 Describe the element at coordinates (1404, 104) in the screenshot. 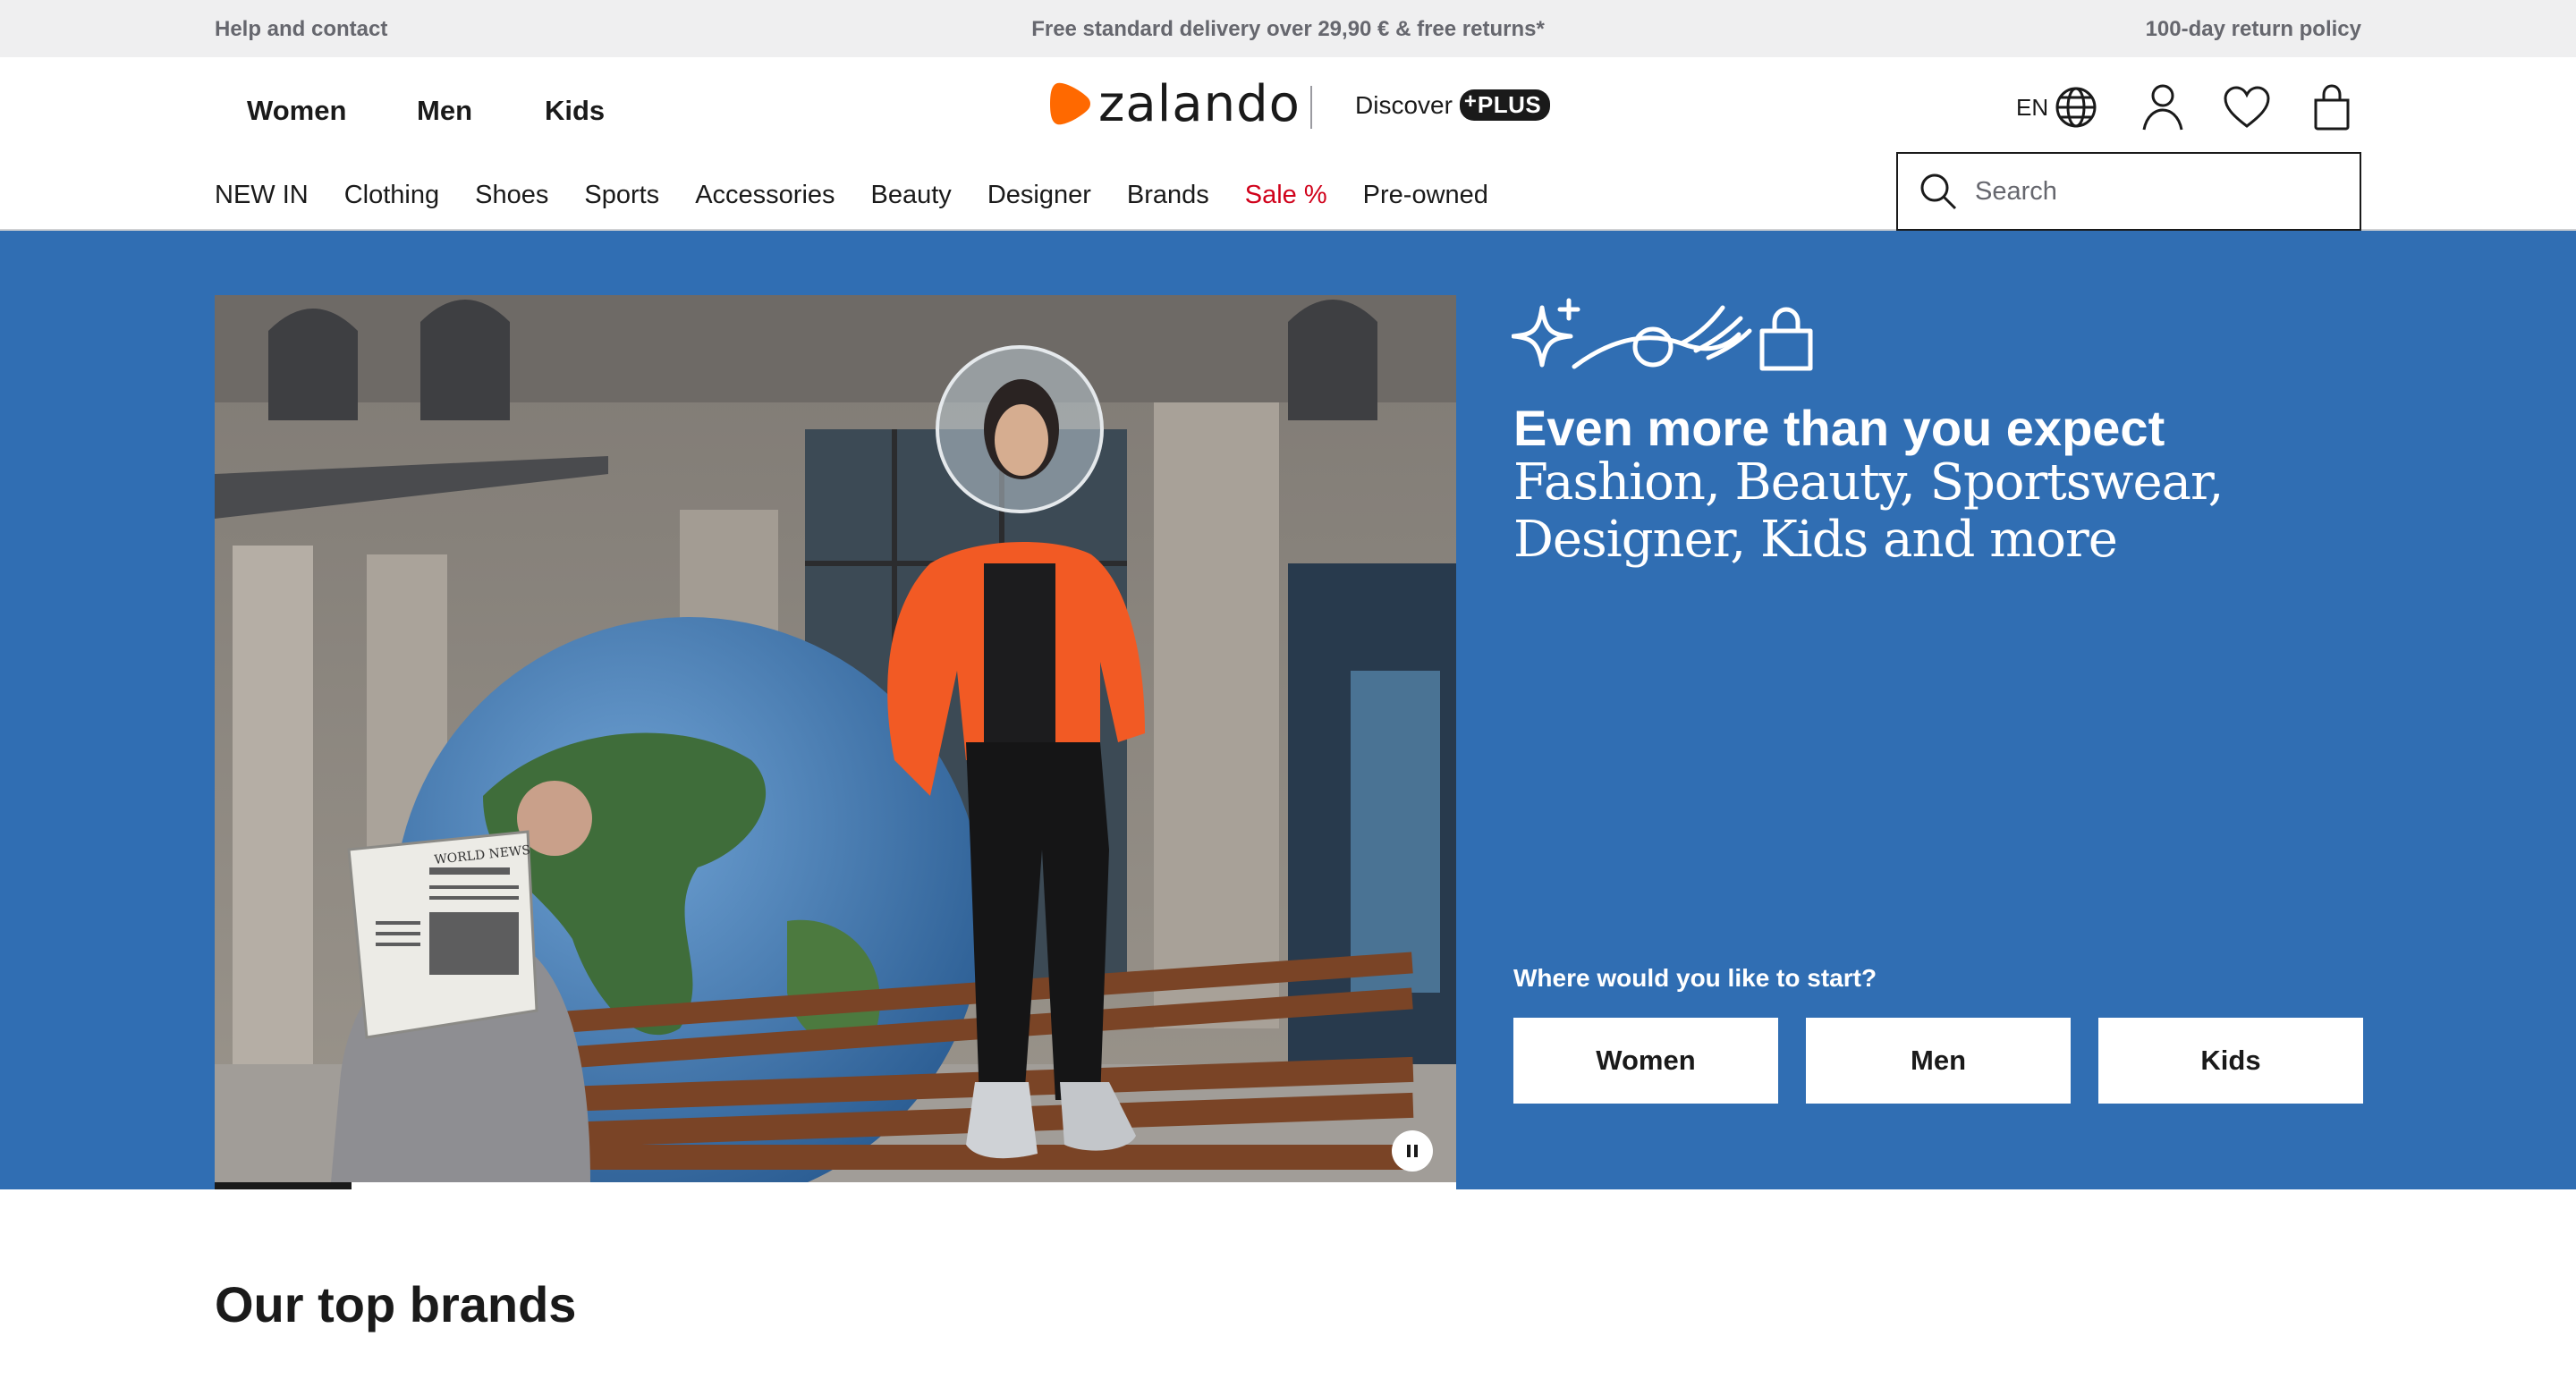

I see `discover-label: Discover` at that location.